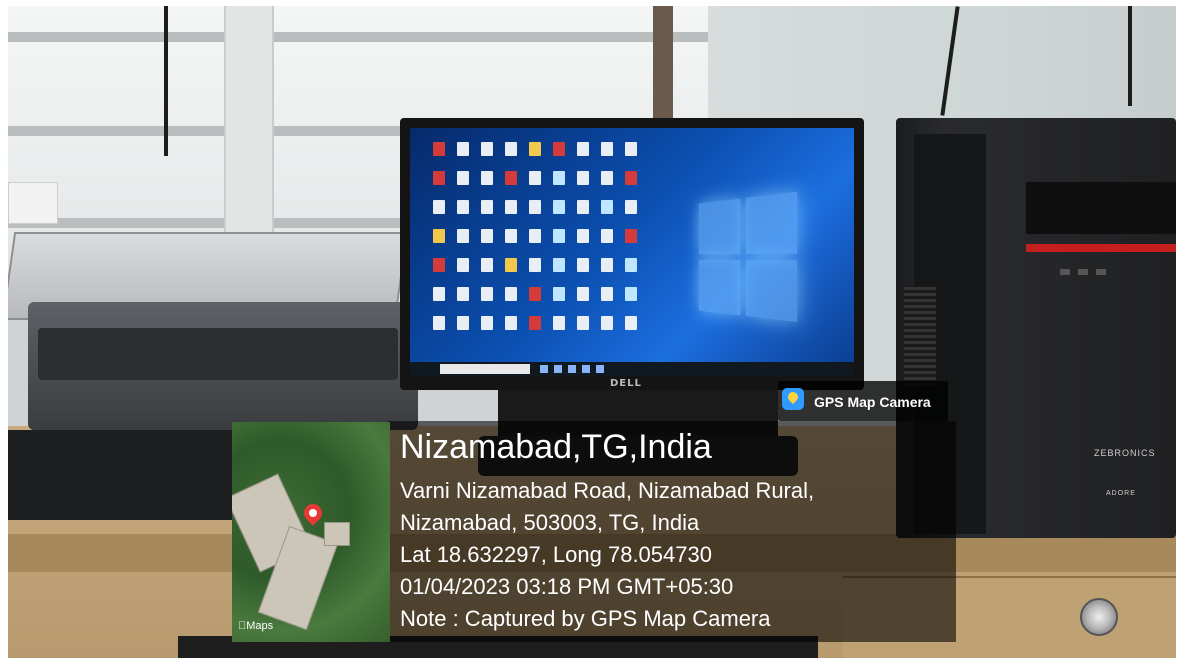 This screenshot has height=660, width=1178. What do you see at coordinates (632, 369) in the screenshot?
I see `taskbar` at bounding box center [632, 369].